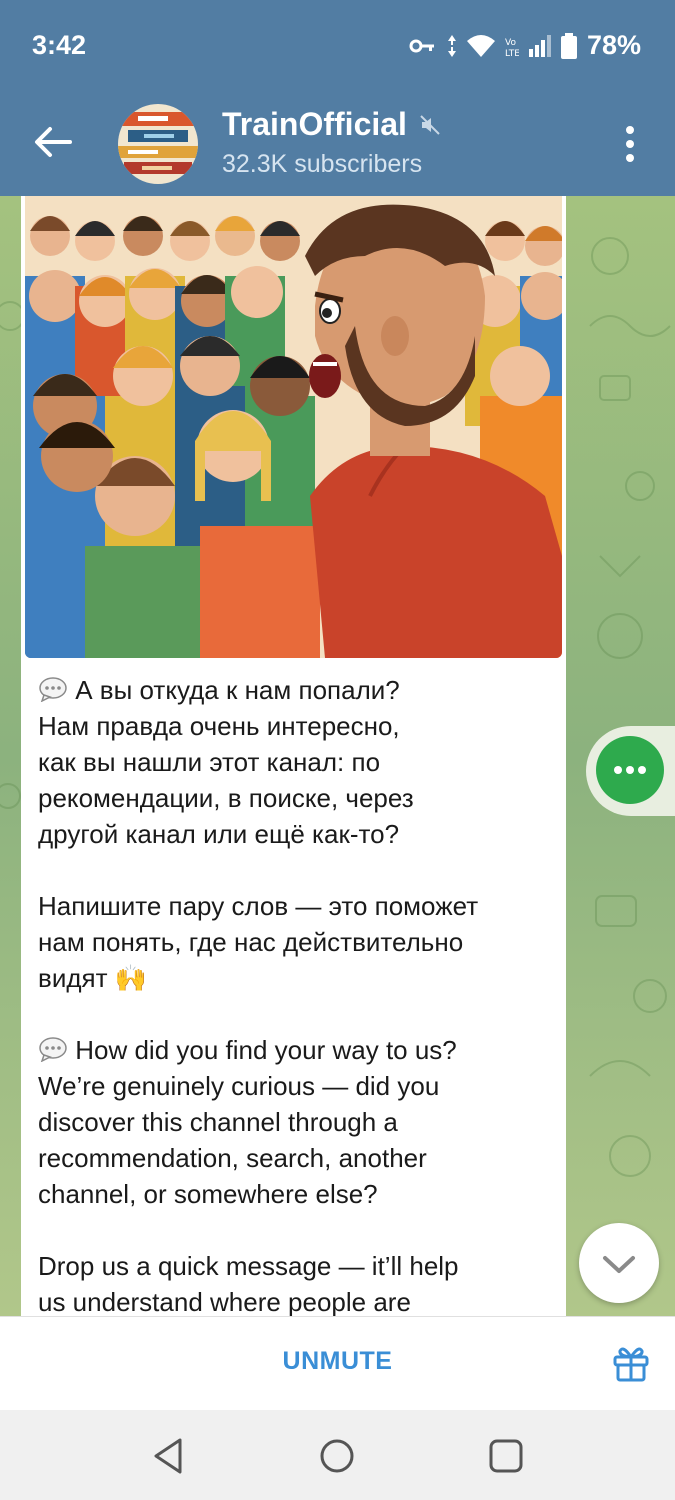 Image resolution: width=675 pixels, height=1500 pixels. I want to click on dots-icon, so click(630, 770).